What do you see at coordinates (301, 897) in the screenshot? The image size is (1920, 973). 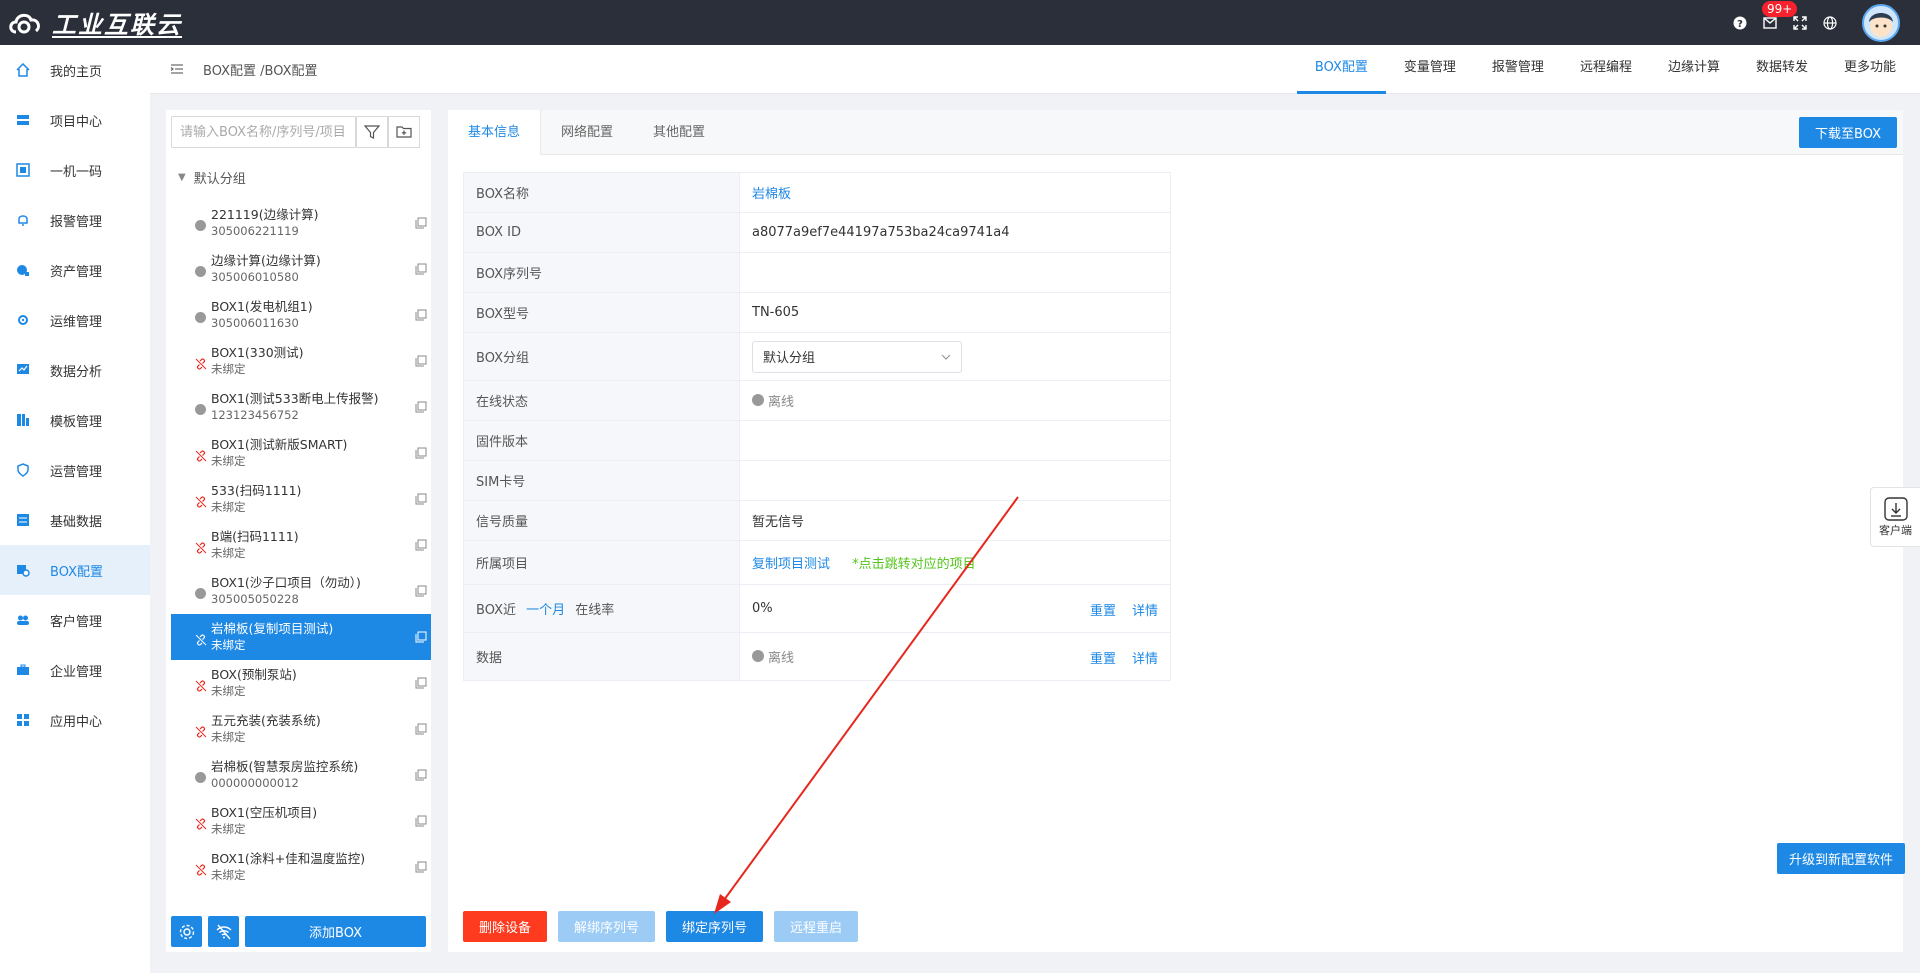 I see `box-list-item: BOX1(IO模块TN-102-N4)` at bounding box center [301, 897].